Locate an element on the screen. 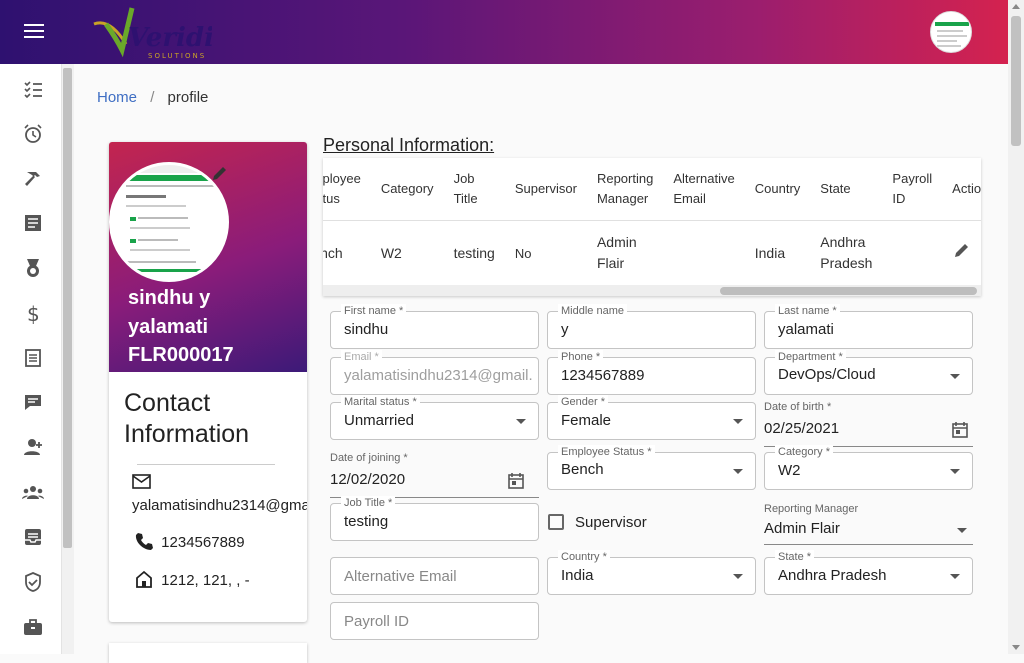 The image size is (1024, 663). job-title-field: Job Title * testing is located at coordinates (434, 518).